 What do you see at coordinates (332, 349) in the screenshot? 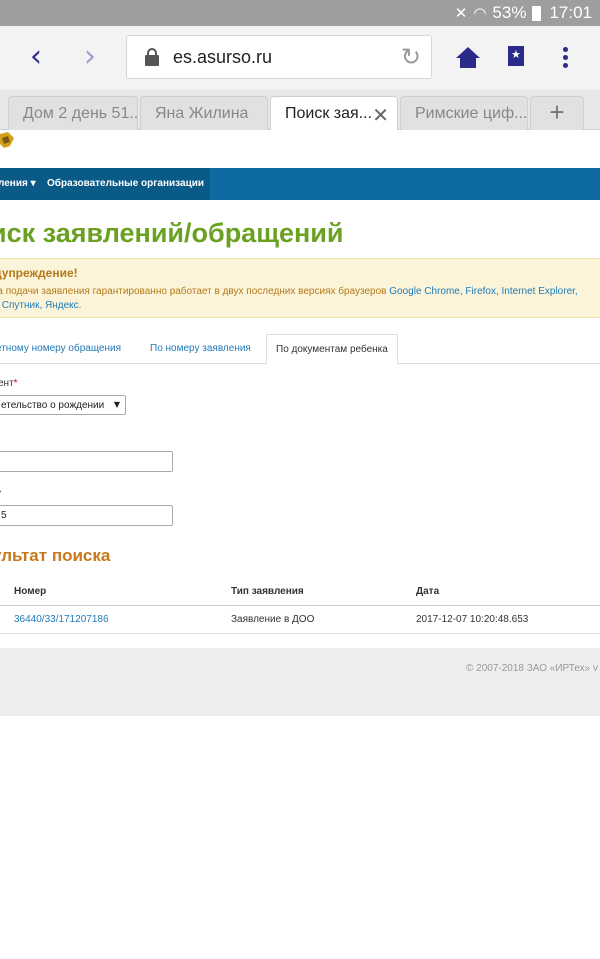
I see `tab-by-child-documents: По документам ребенка` at bounding box center [332, 349].